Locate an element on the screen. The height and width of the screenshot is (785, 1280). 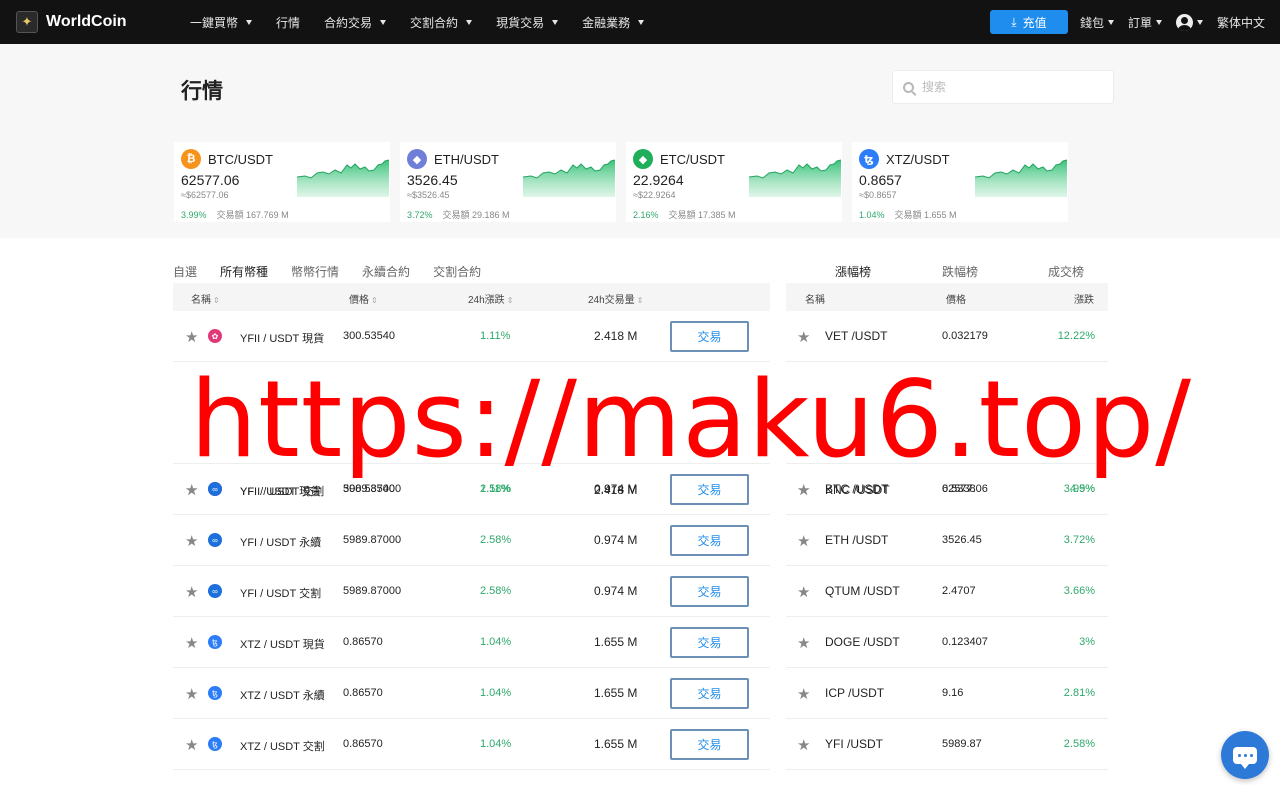
market-tab: 永續合約 is located at coordinates (386, 273).